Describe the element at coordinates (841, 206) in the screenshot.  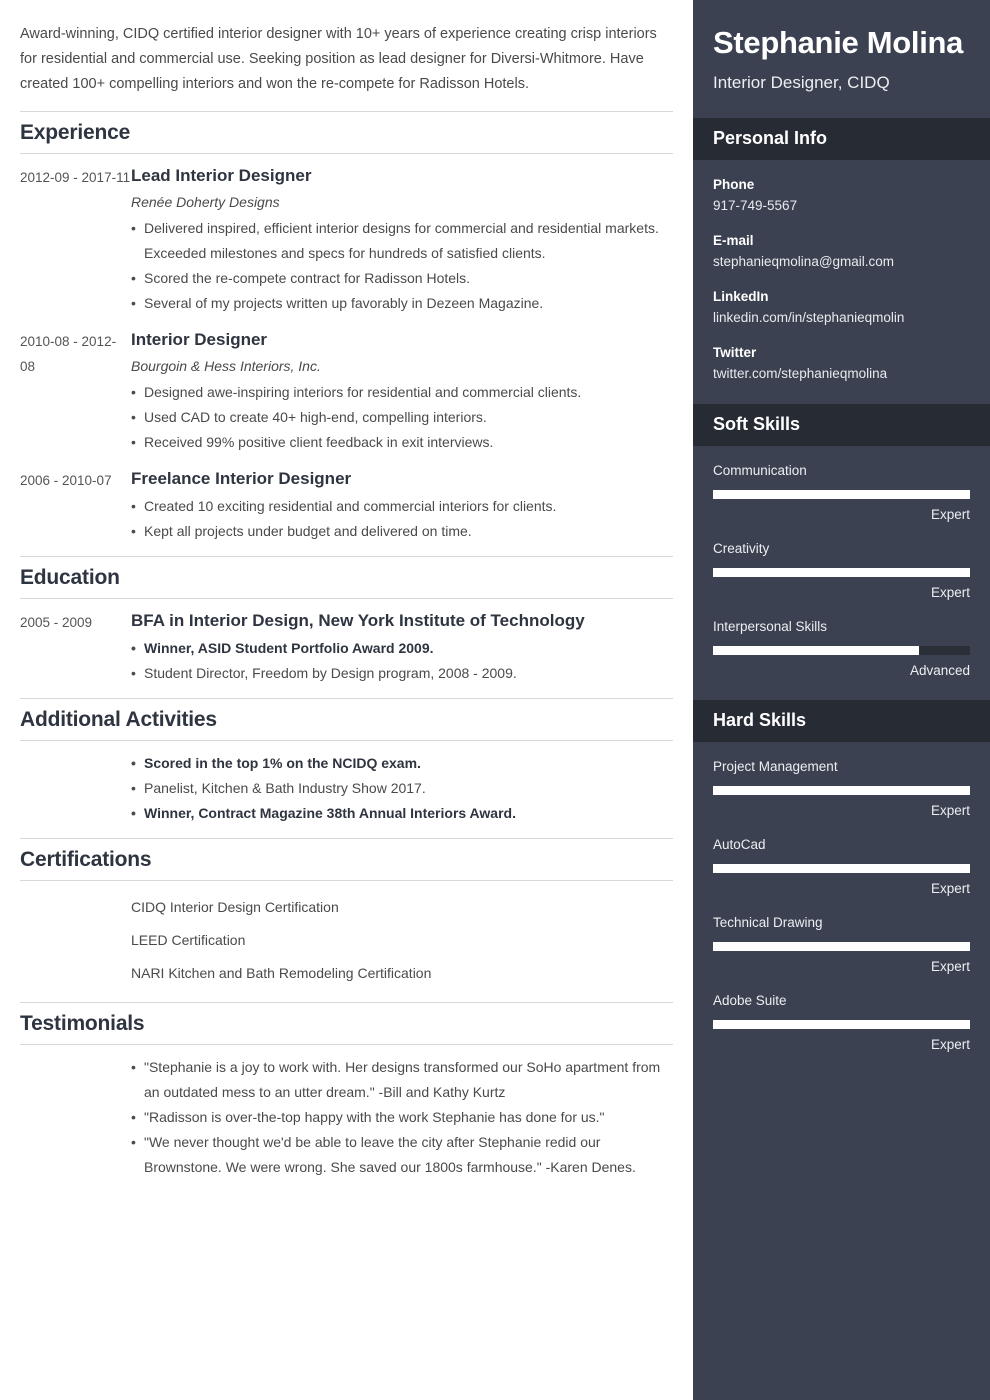
I see `contact-value: 917-749-5567` at that location.